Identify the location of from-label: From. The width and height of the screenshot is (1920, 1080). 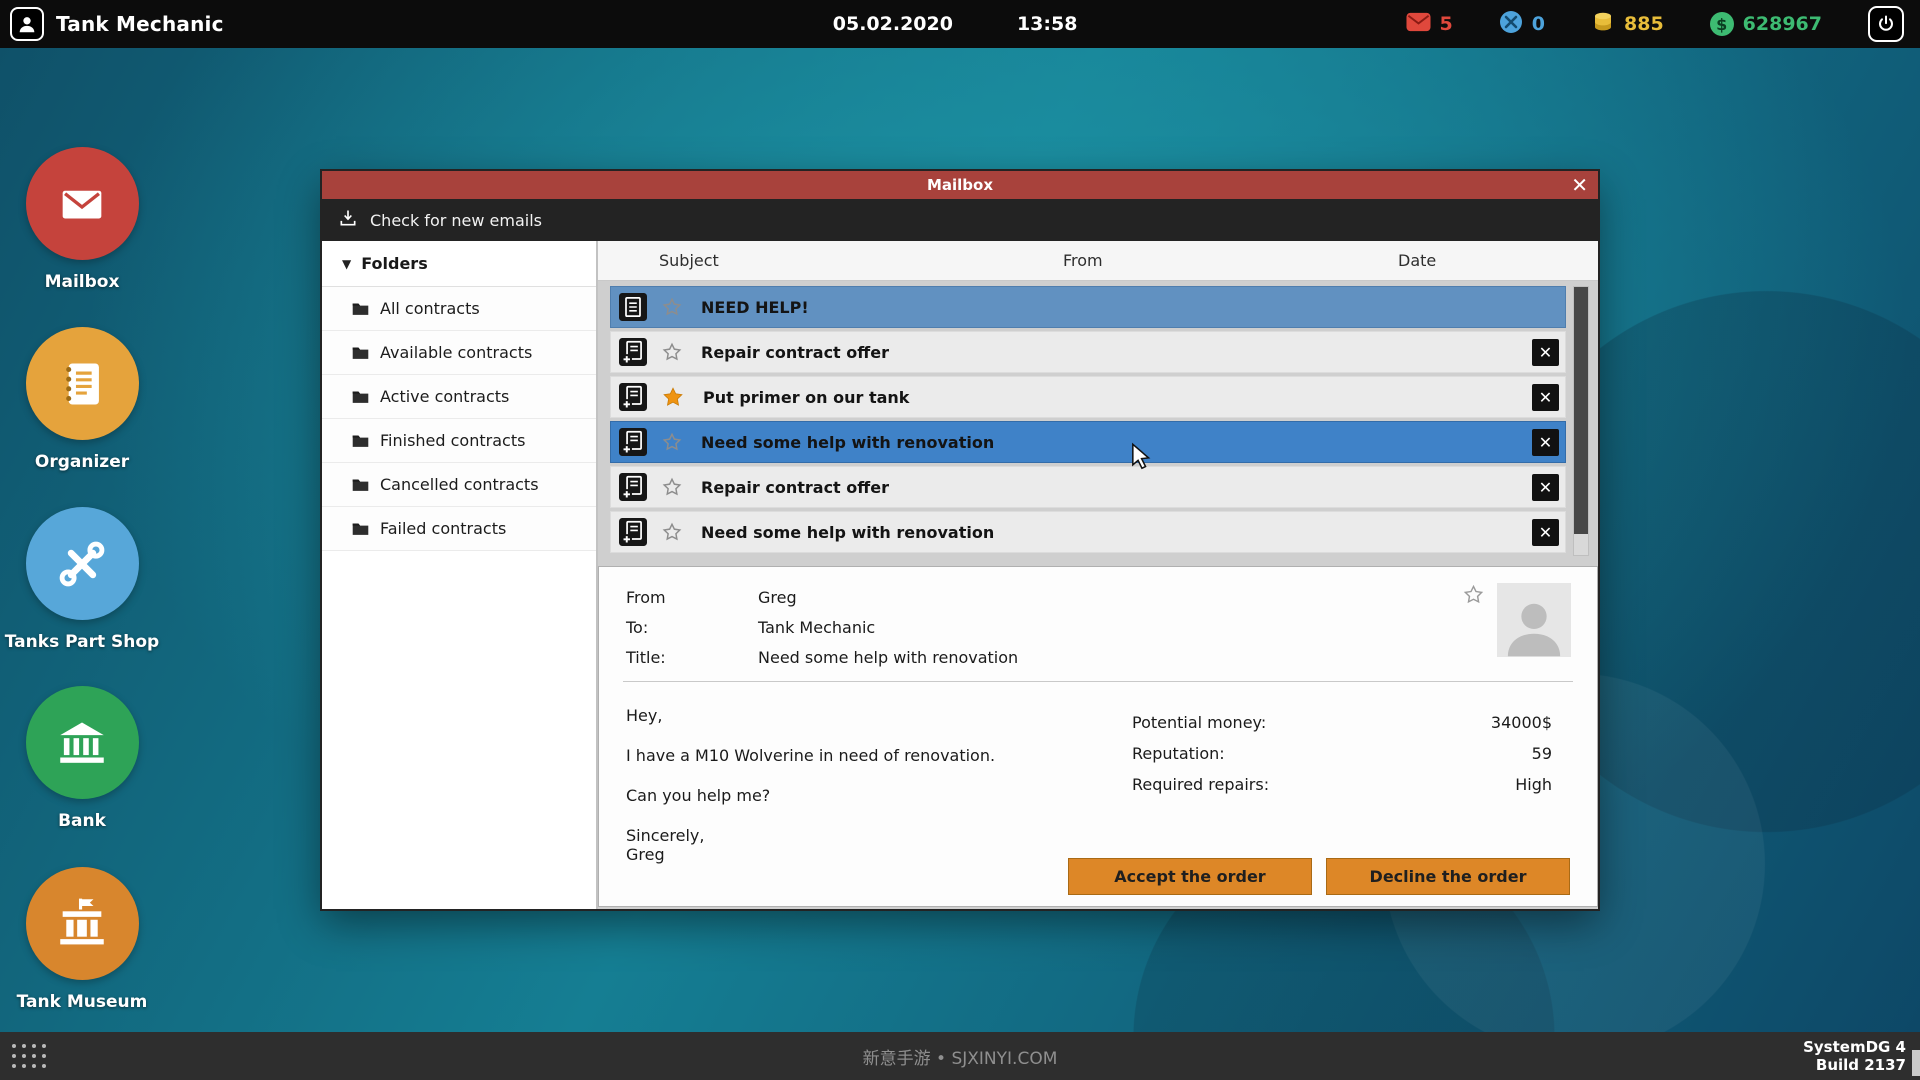
(646, 597).